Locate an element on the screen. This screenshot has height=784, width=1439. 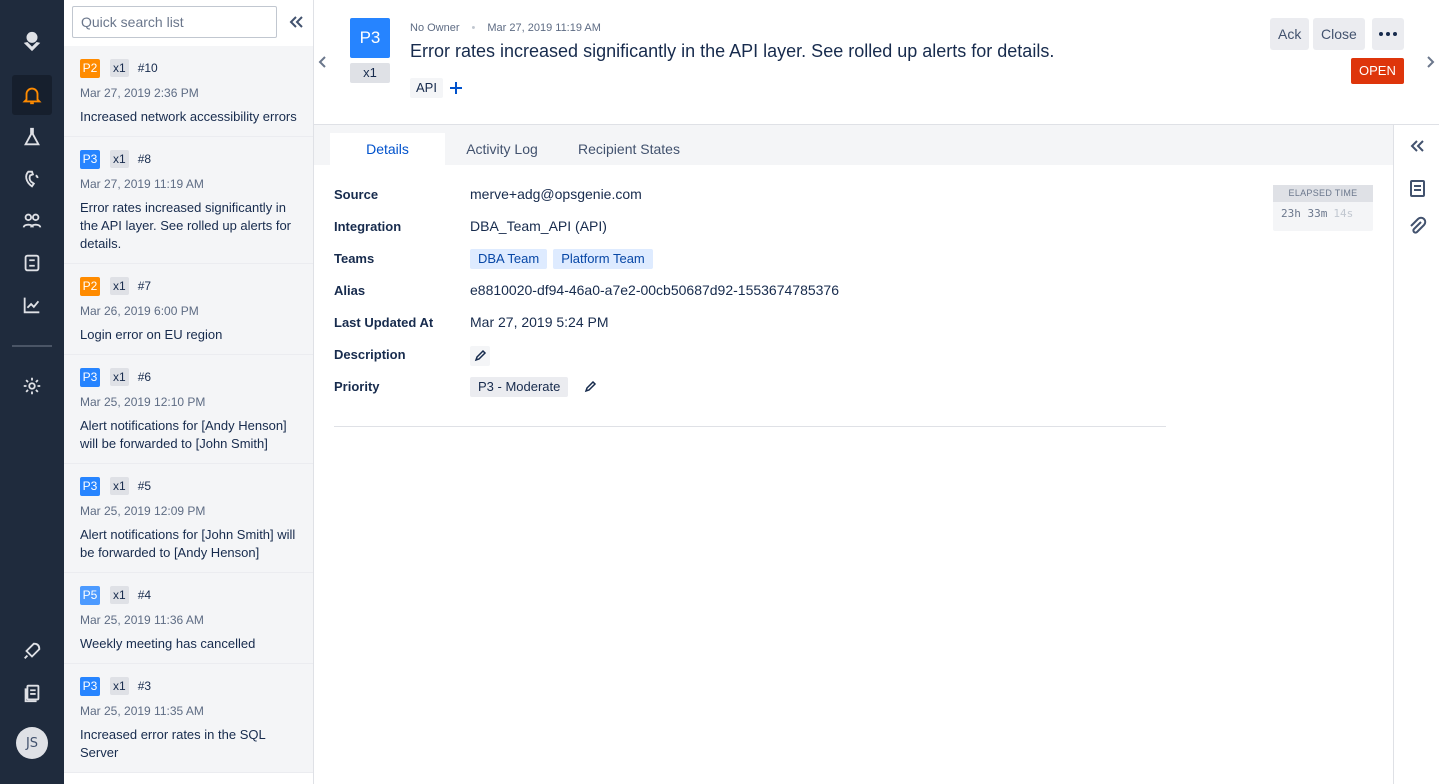
book-icon is located at coordinates (32, 693).